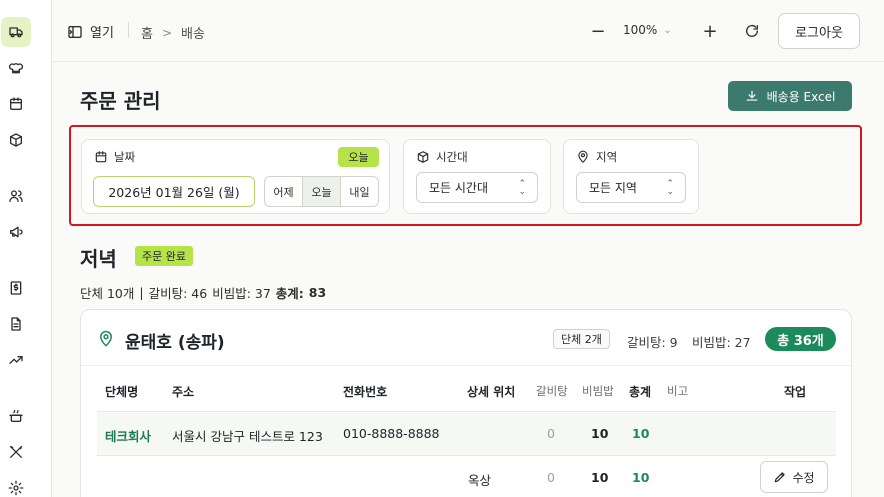  Describe the element at coordinates (122, 392) in the screenshot. I see `col-header-name: 단체명` at that location.